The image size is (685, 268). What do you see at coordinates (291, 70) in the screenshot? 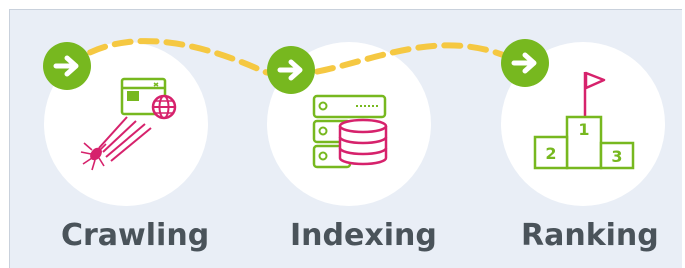
I see `indexing-arrow-badge` at bounding box center [291, 70].